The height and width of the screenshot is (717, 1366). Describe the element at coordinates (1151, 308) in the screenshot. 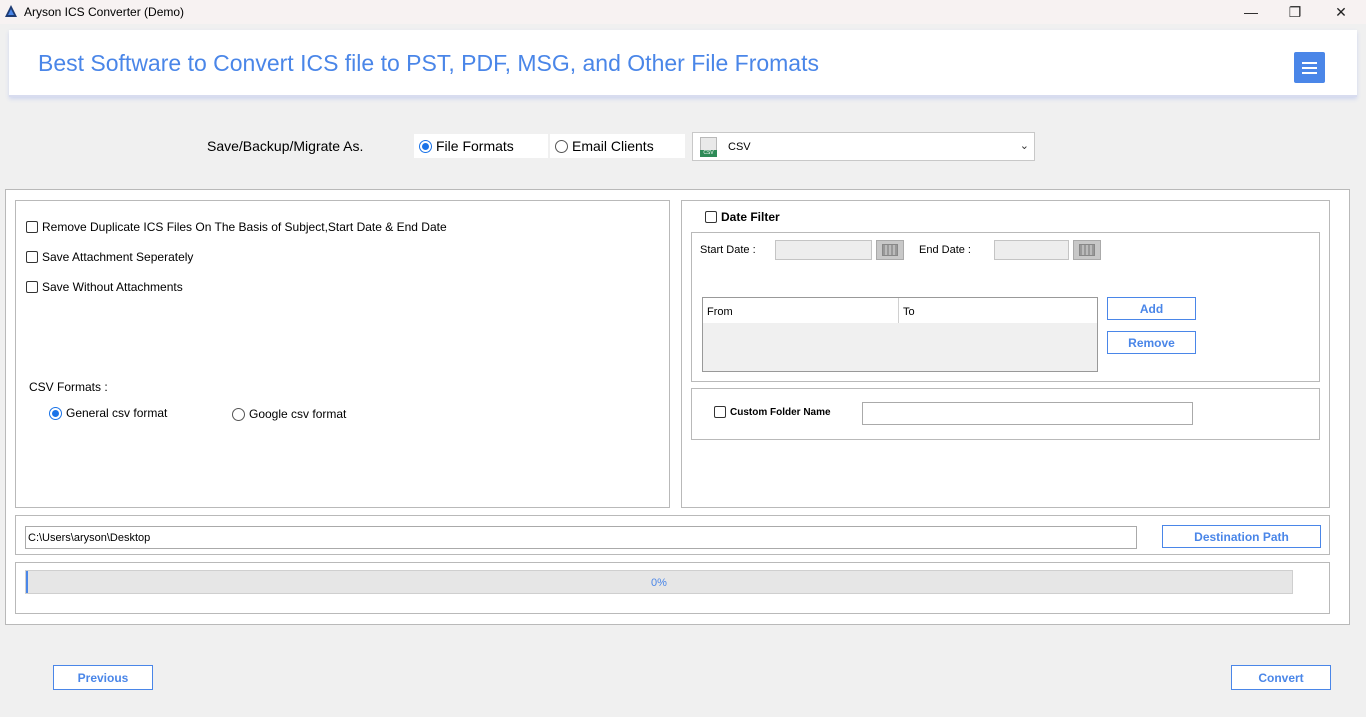

I see `add-button: Add` at that location.